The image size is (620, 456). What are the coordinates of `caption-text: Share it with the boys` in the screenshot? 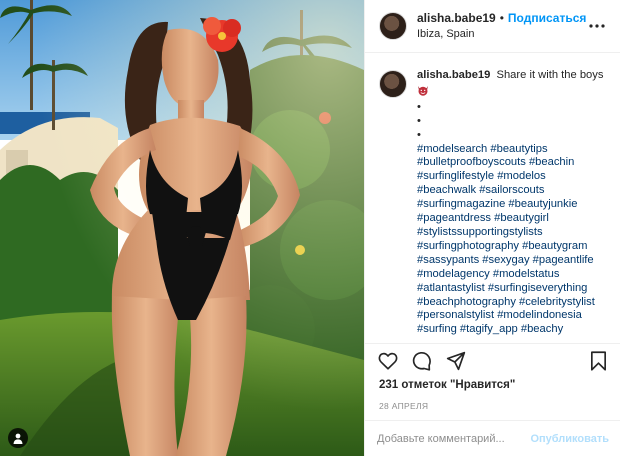 It's located at (550, 75).